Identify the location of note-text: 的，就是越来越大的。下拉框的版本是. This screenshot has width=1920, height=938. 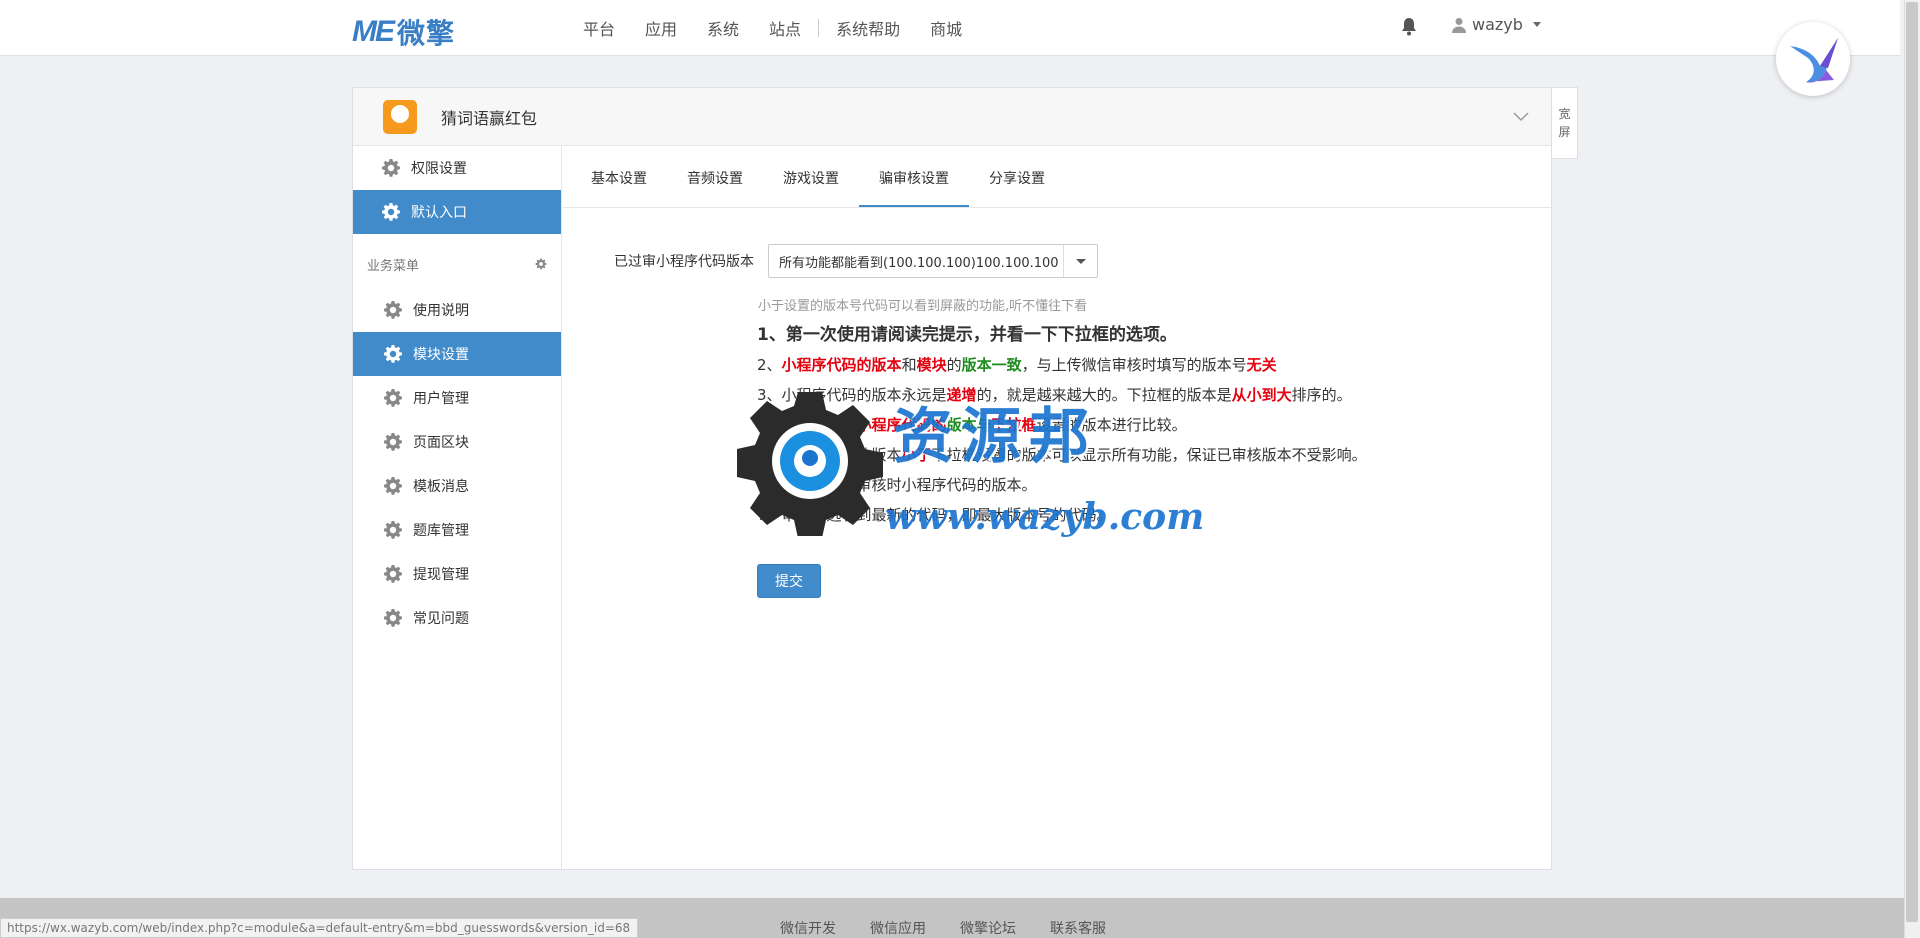
(1104, 395).